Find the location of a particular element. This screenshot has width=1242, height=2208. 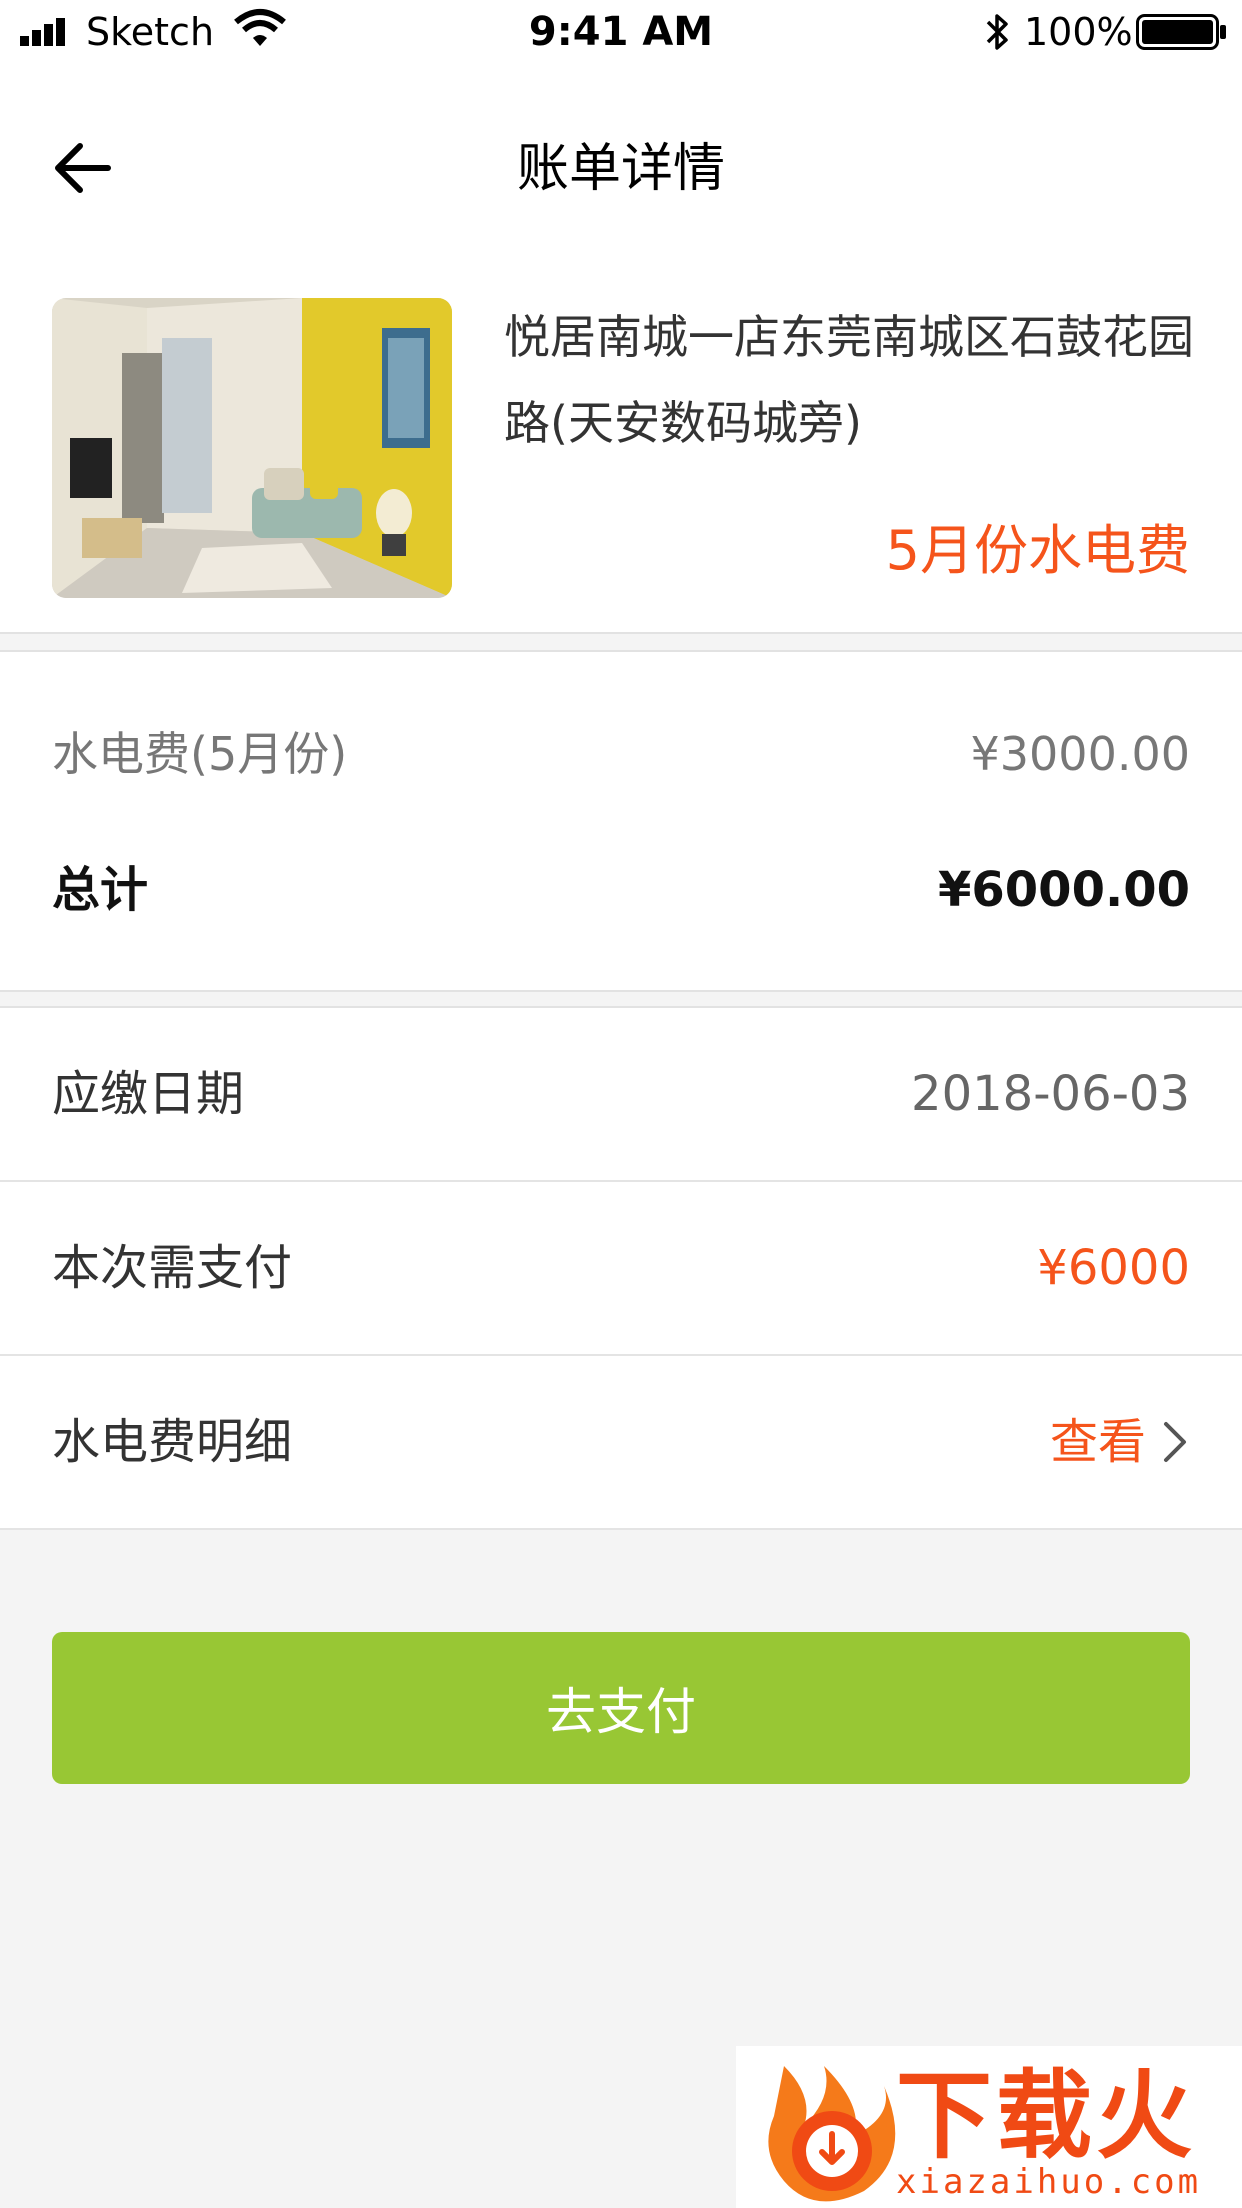

status-bar: Sketch 9:41 AM 100% is located at coordinates (621, 35).